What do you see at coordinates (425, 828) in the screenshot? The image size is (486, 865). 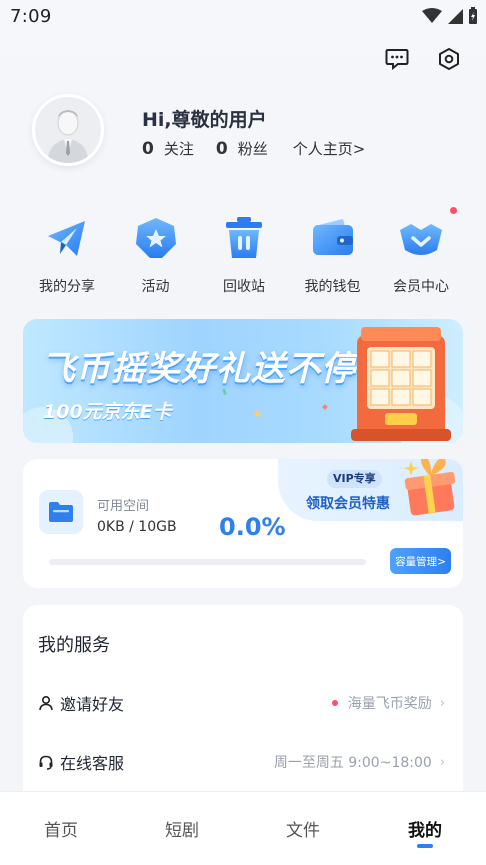 I see `tab-mine: 我的` at bounding box center [425, 828].